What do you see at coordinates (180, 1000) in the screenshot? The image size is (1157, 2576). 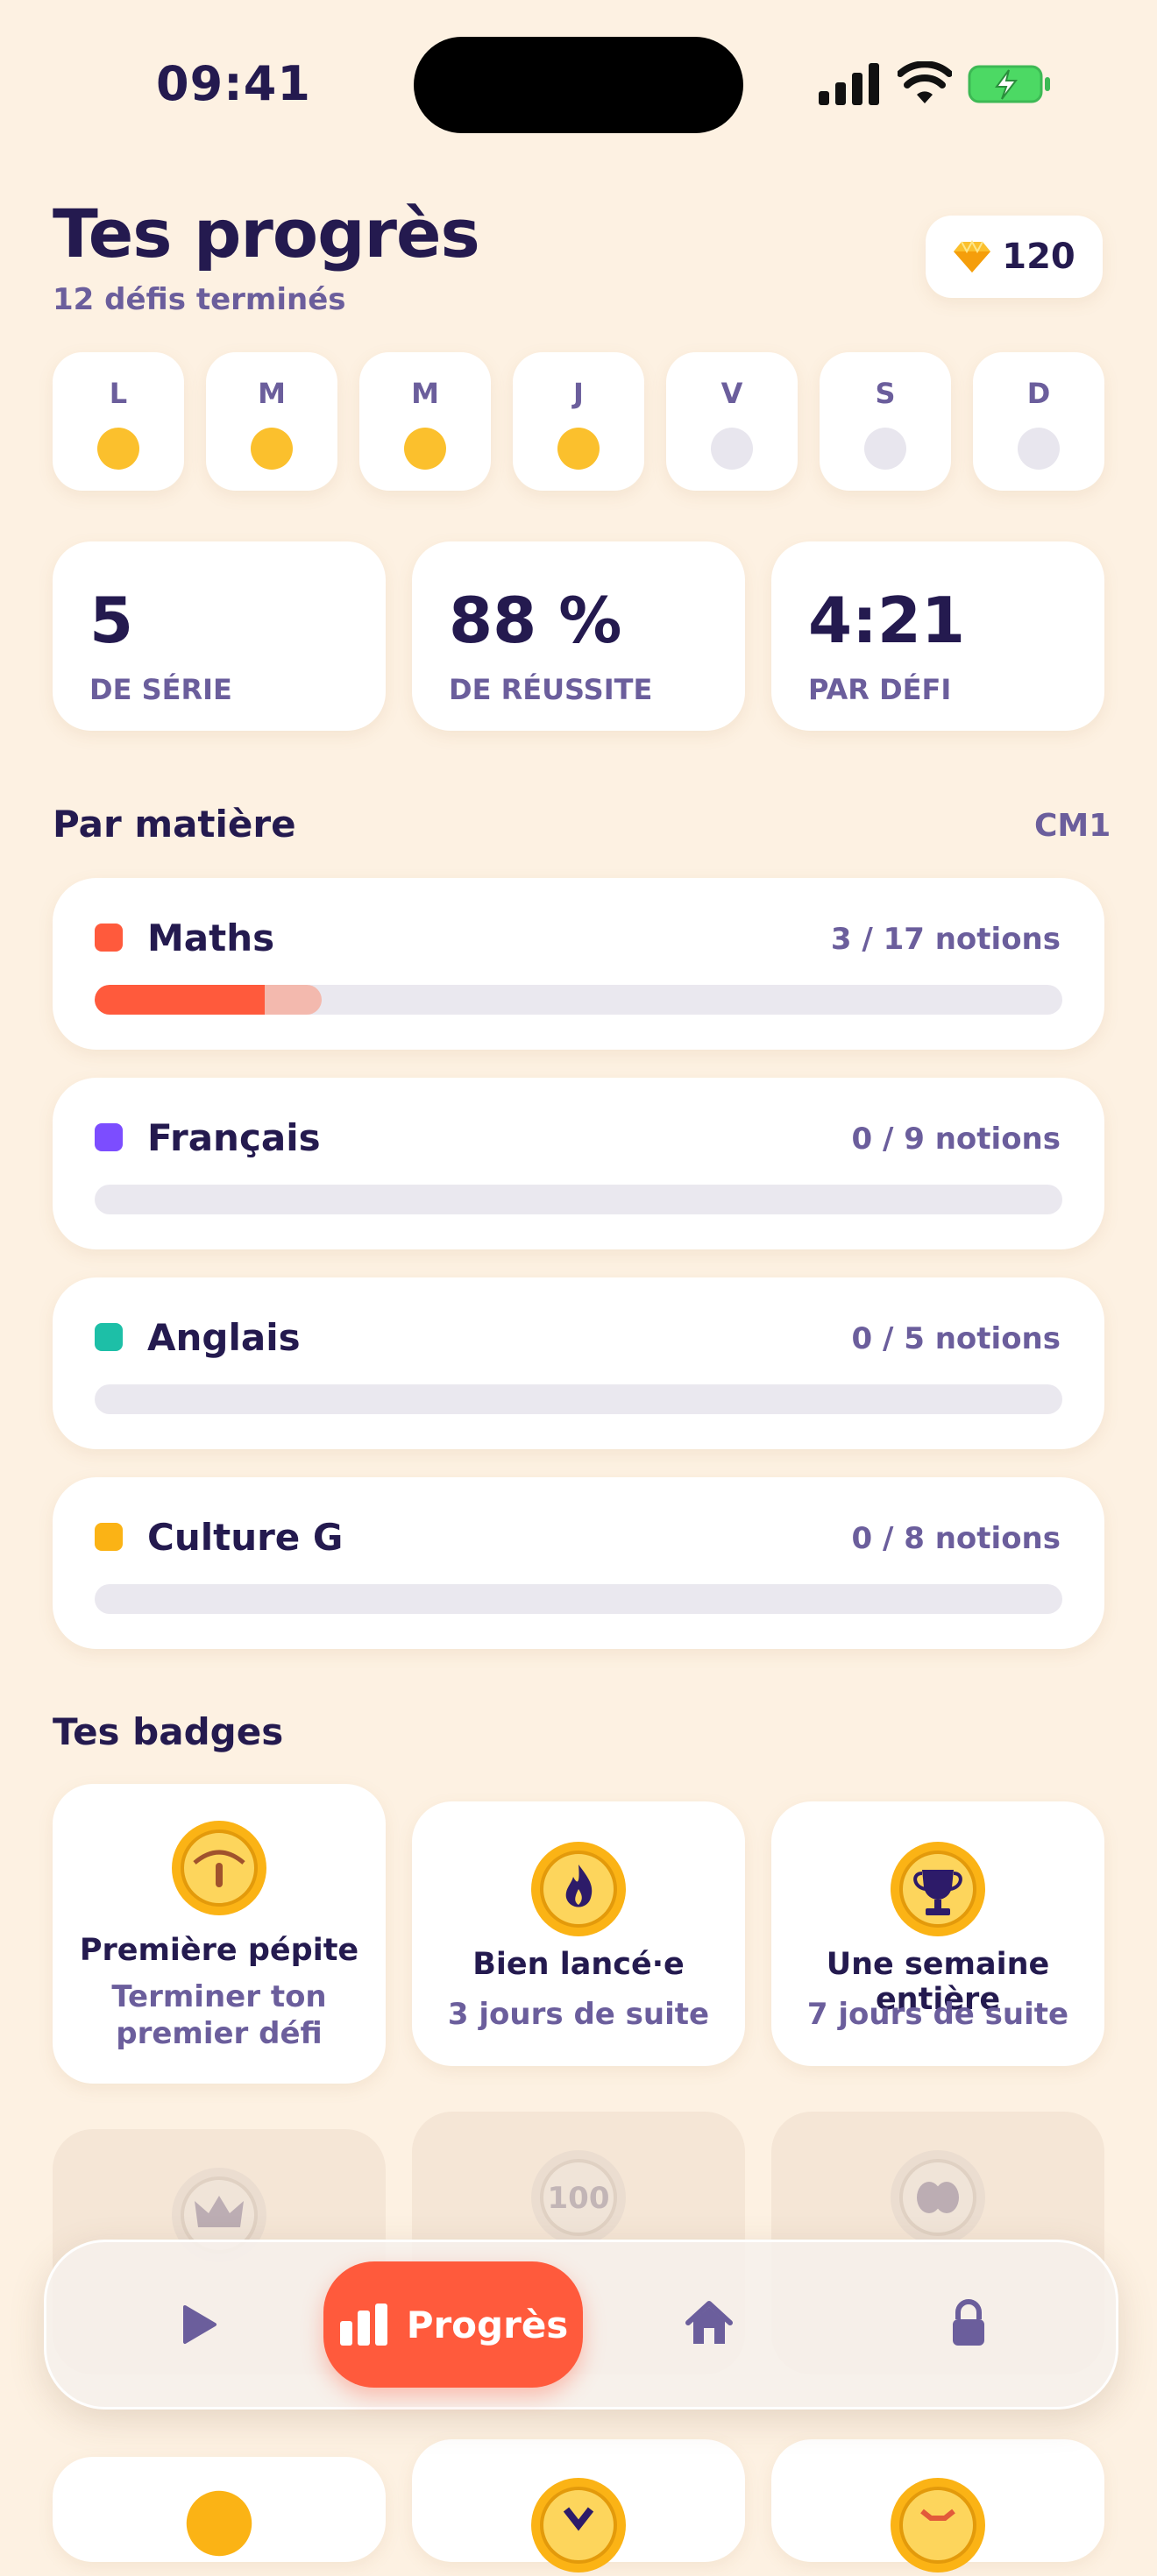 I see `progress-done` at bounding box center [180, 1000].